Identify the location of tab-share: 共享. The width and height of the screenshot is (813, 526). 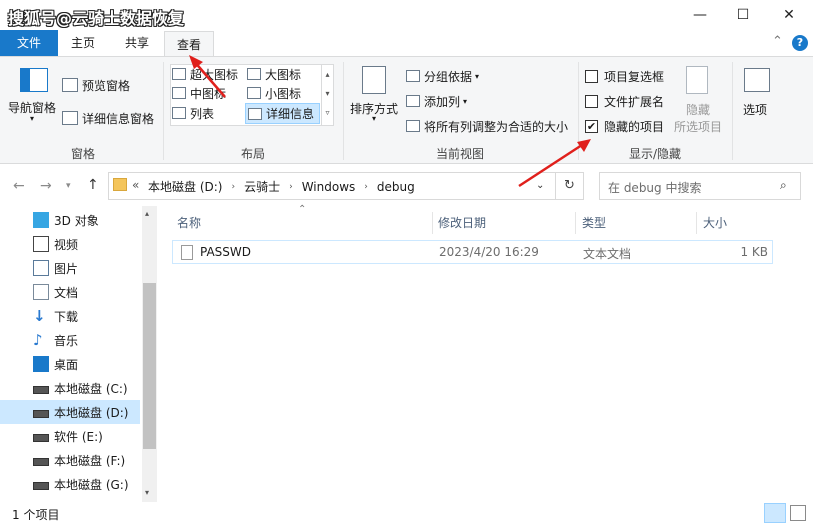
(137, 43).